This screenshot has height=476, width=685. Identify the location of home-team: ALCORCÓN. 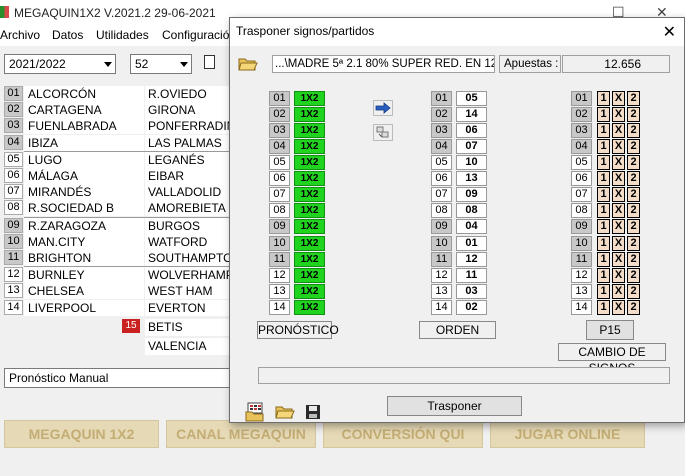
(84, 94).